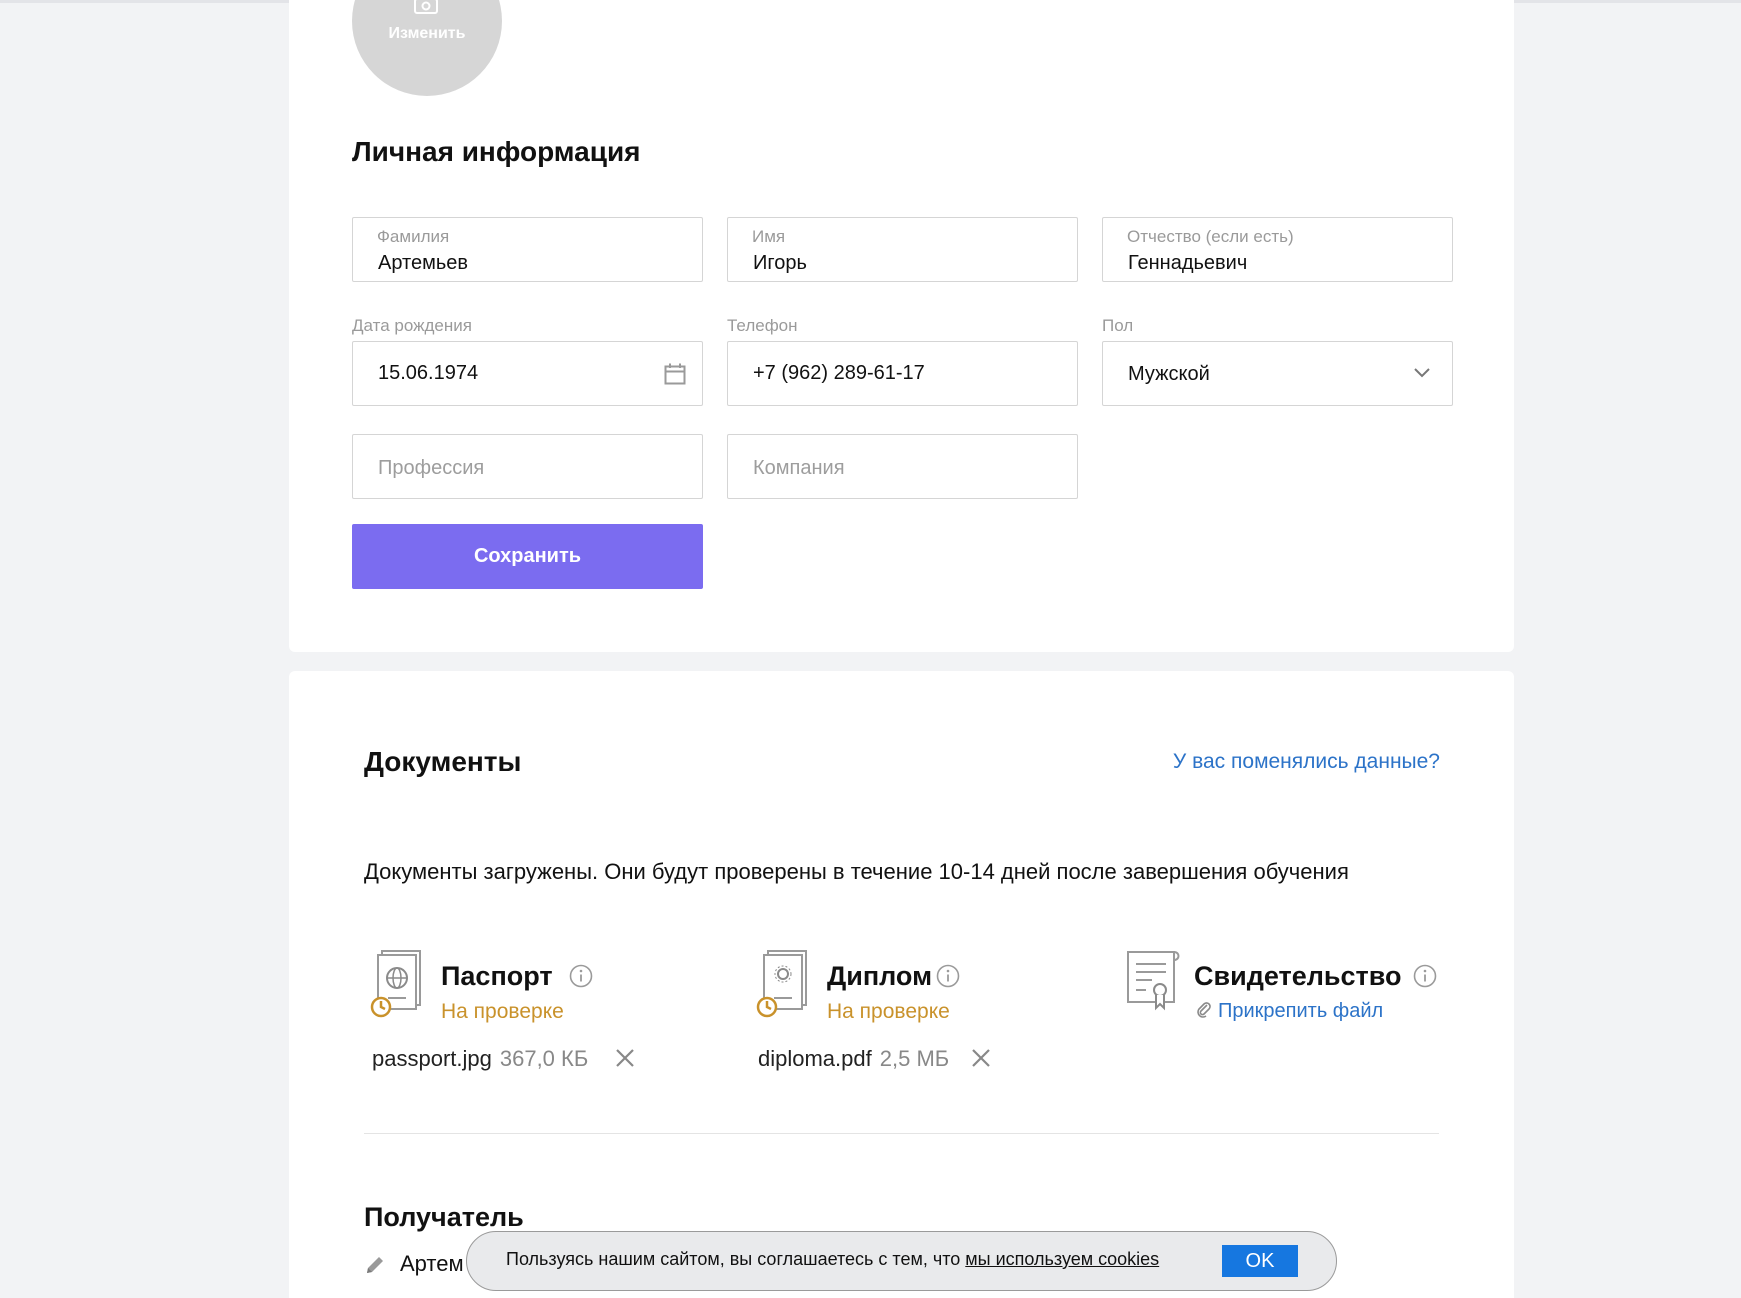 Image resolution: width=1741 pixels, height=1298 pixels. What do you see at coordinates (502, 1011) in the screenshot?
I see `passport-status: На проверке` at bounding box center [502, 1011].